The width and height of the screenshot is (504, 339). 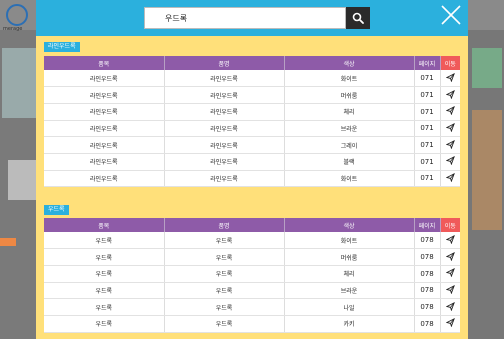 What do you see at coordinates (349, 225) in the screenshot?
I see `column-header-color: 색상` at bounding box center [349, 225].